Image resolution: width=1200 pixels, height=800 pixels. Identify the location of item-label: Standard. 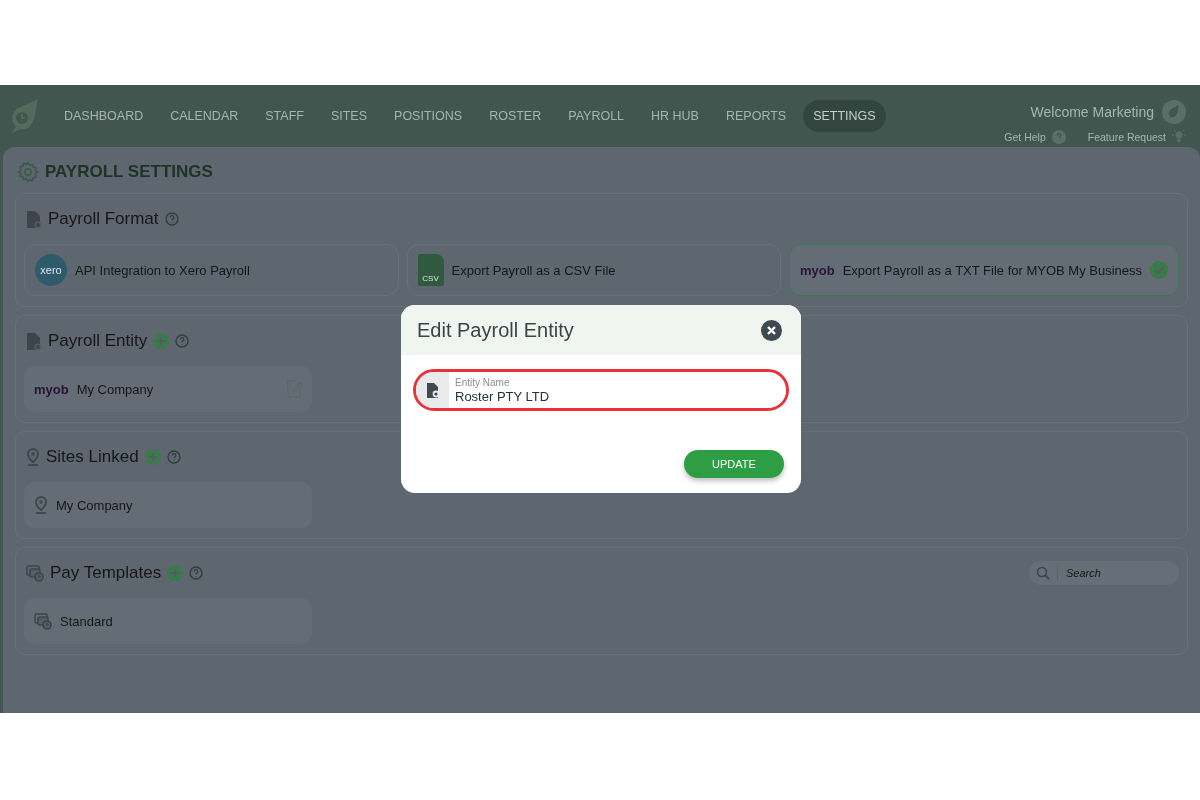
(87, 621).